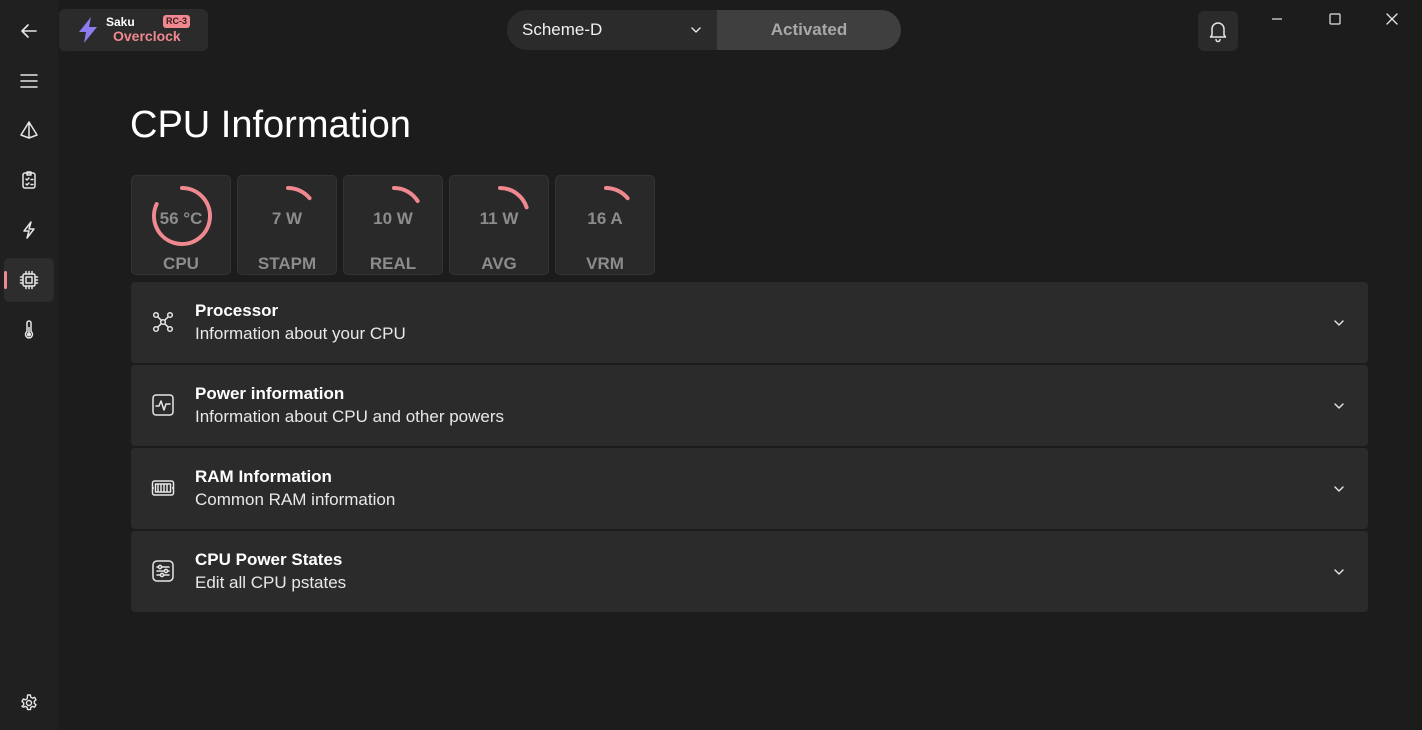  Describe the element at coordinates (749, 571) in the screenshot. I see `expander-cpu-power-states: CPU Power States Edit all CPU pstates` at that location.